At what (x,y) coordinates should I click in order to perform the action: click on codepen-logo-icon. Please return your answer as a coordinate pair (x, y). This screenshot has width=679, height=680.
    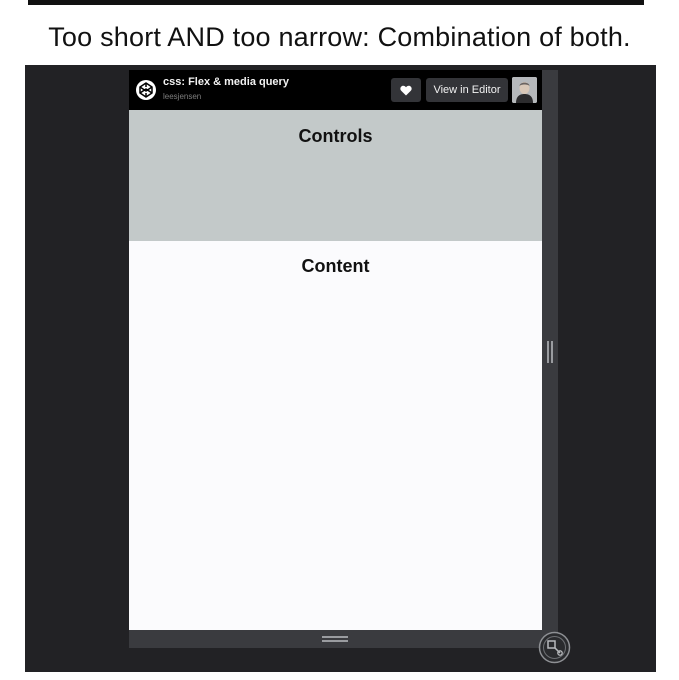
    Looking at the image, I should click on (146, 90).